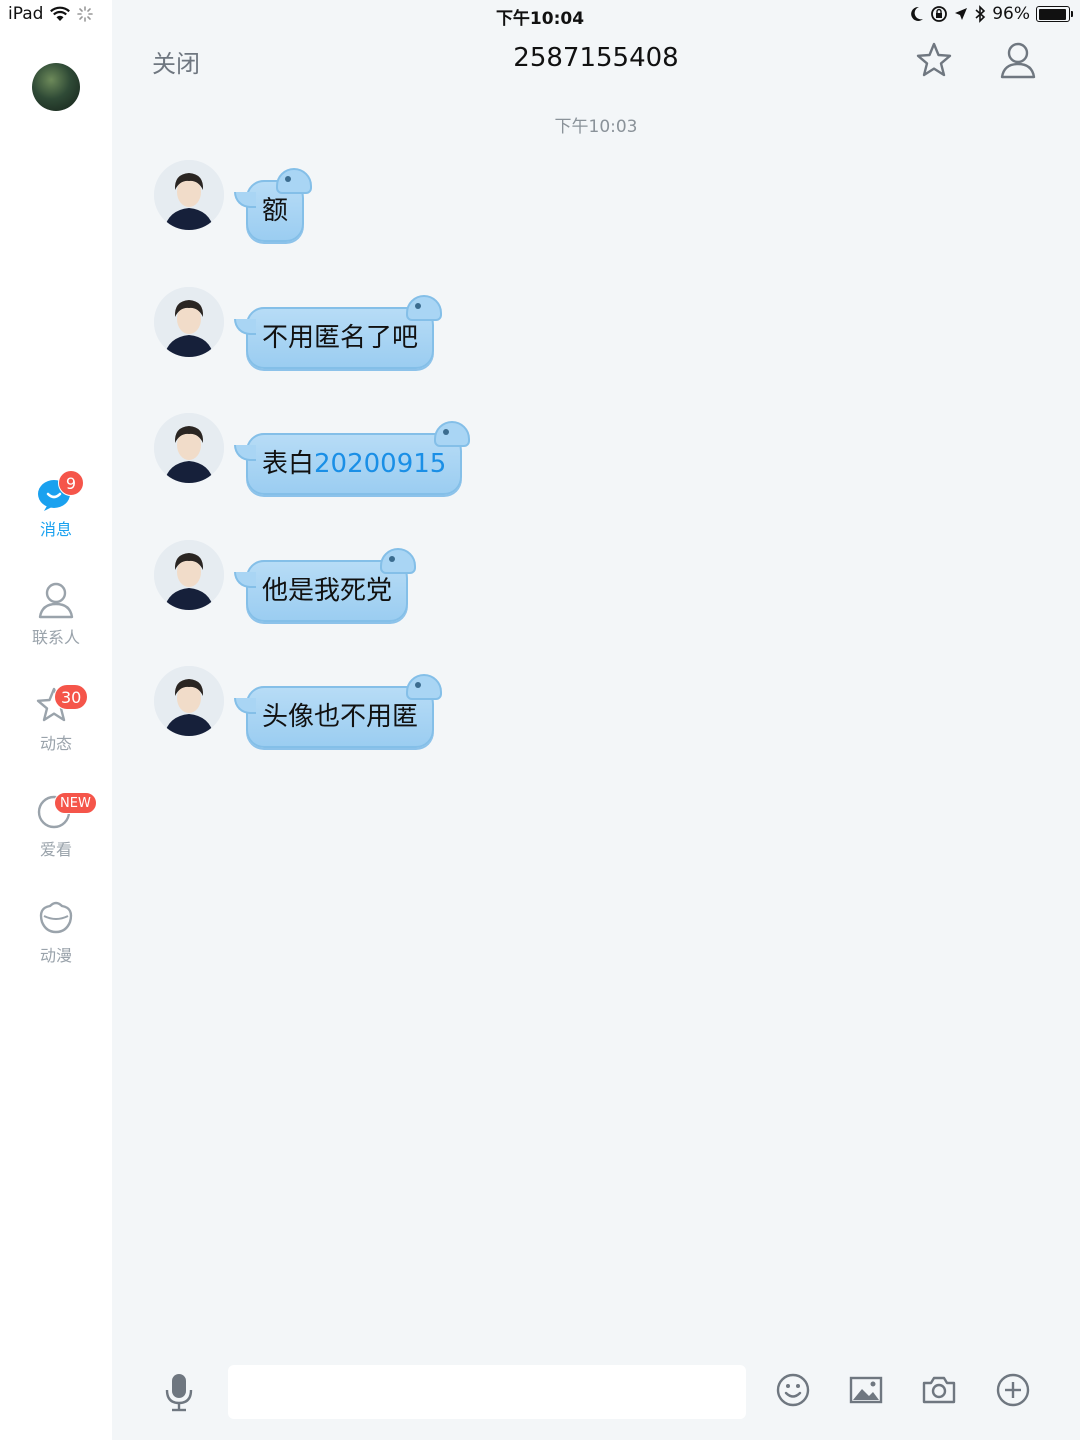 This screenshot has height=1440, width=1080. Describe the element at coordinates (1018, 60) in the screenshot. I see `profile-person-icon` at that location.